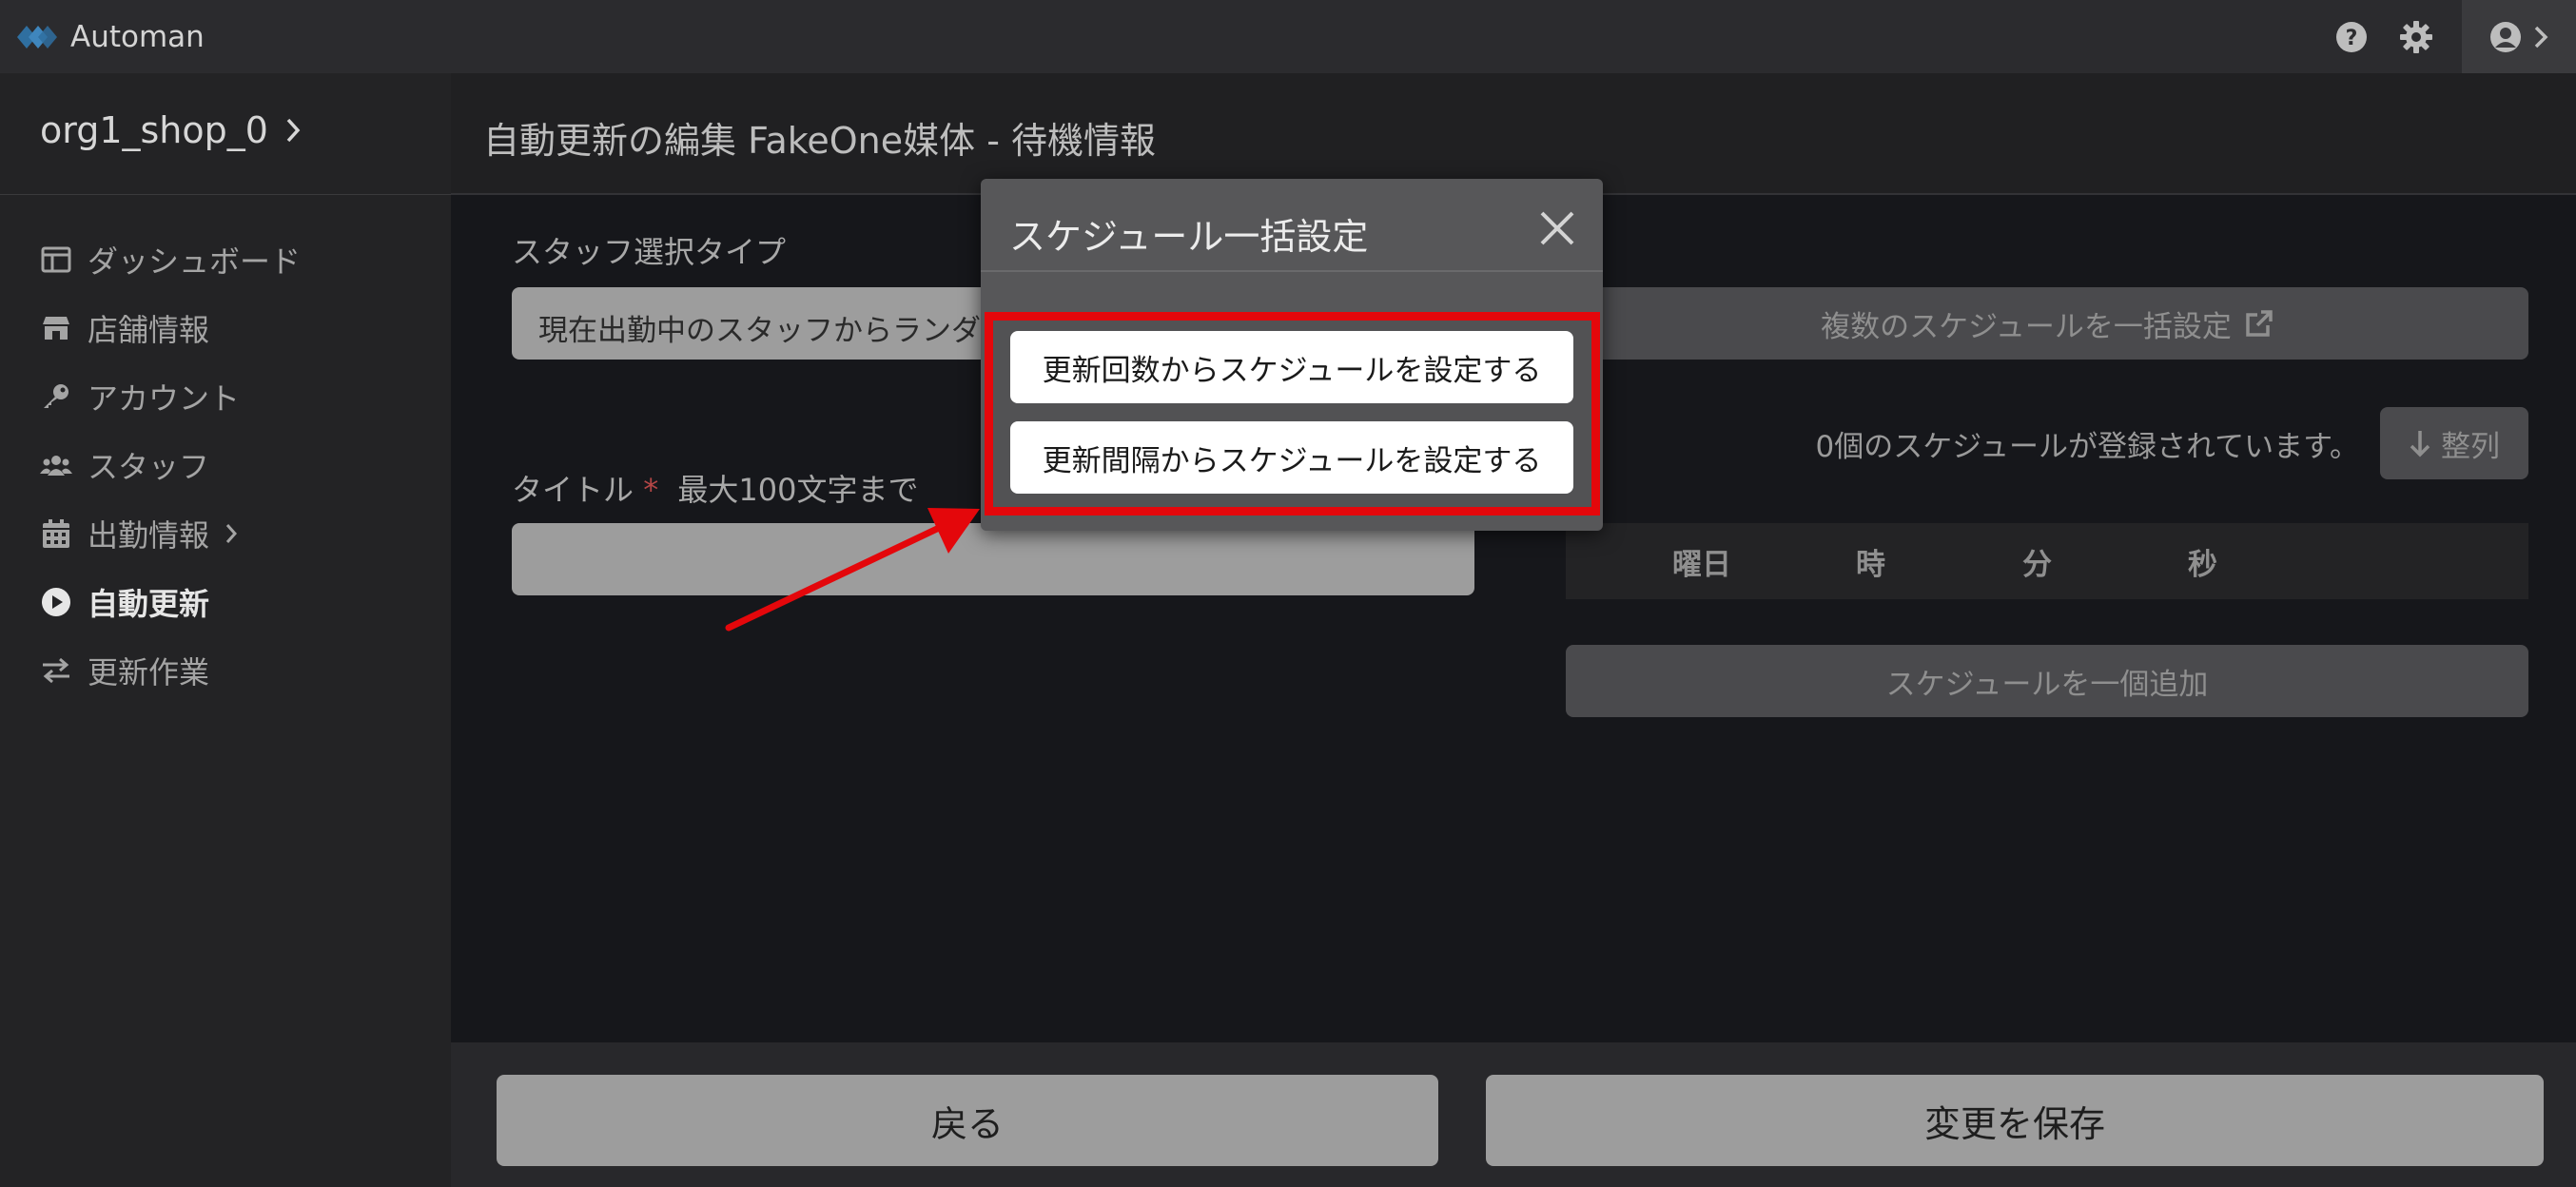  I want to click on title-label-row: タイトル * 最大100文字まで, so click(715, 488).